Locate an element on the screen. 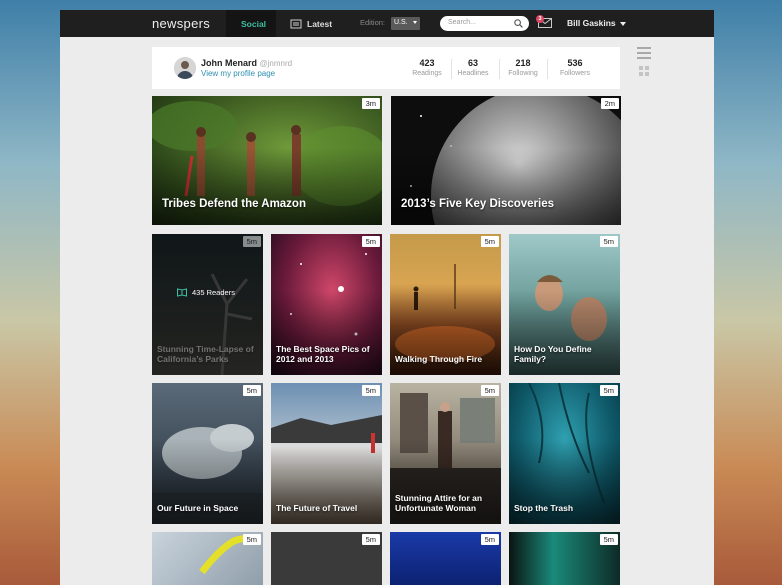 The height and width of the screenshot is (585, 782). edition-select: U.S. is located at coordinates (405, 23).